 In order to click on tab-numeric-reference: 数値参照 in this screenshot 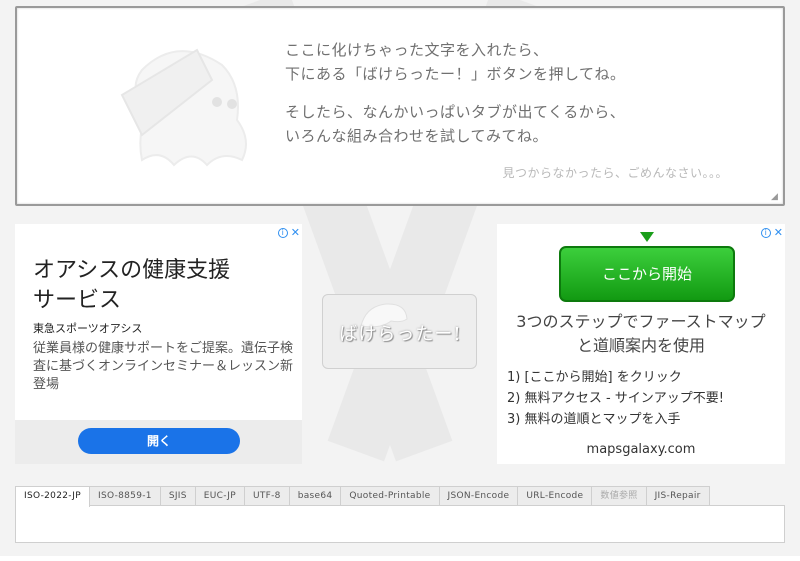, I will do `click(619, 496)`.